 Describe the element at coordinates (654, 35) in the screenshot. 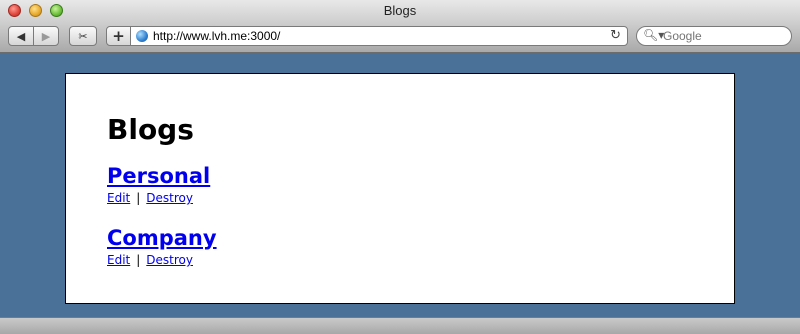

I see `search-icon: 🔍︎▾` at that location.